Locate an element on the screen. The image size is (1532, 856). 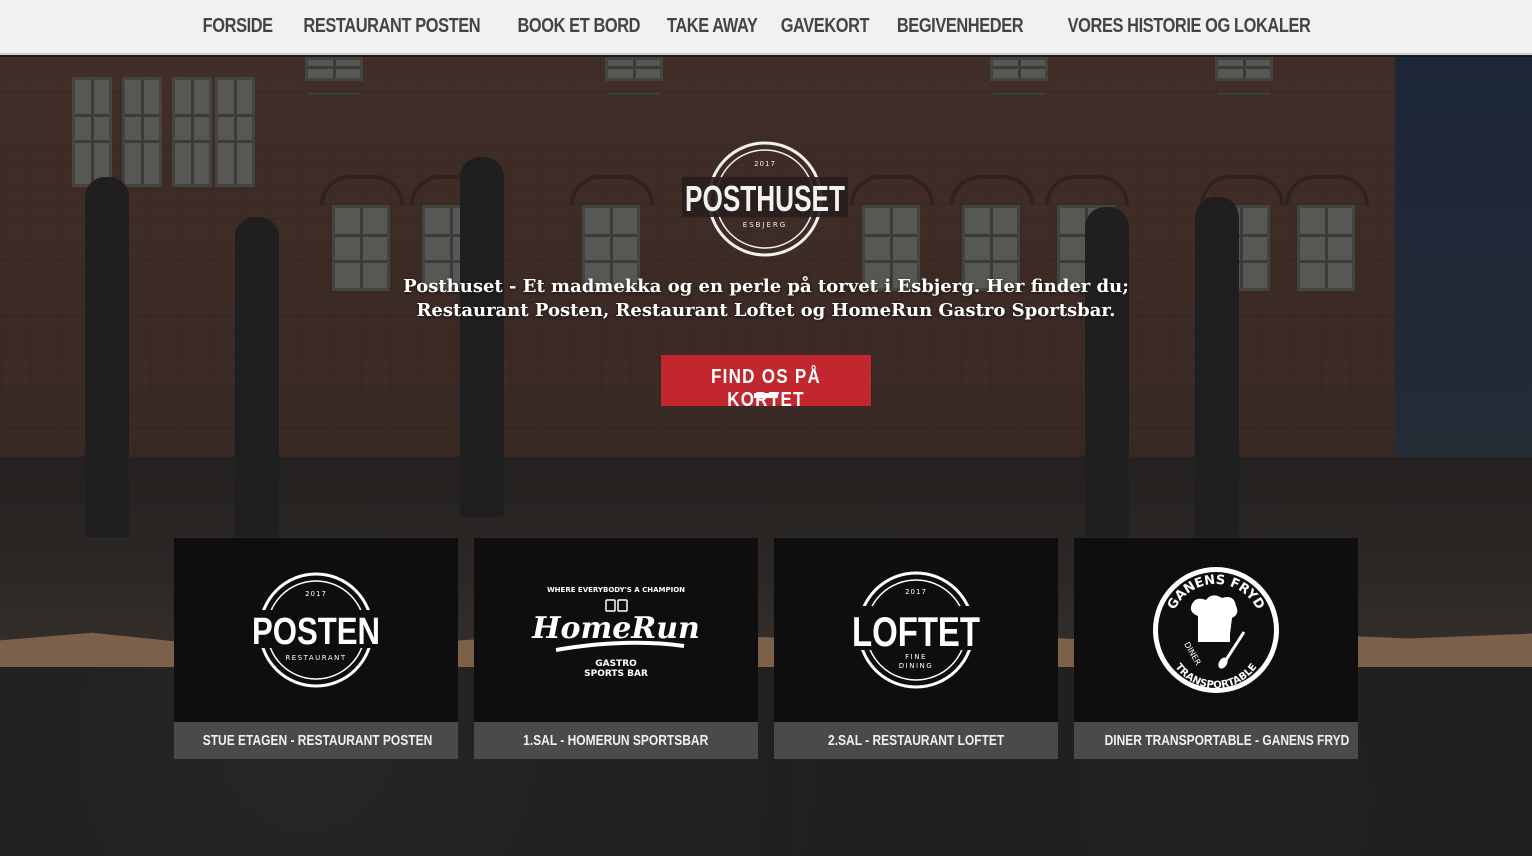
venue-card-label: STUE ETAGEN - RESTAURANT POSTEN is located at coordinates (316, 740).